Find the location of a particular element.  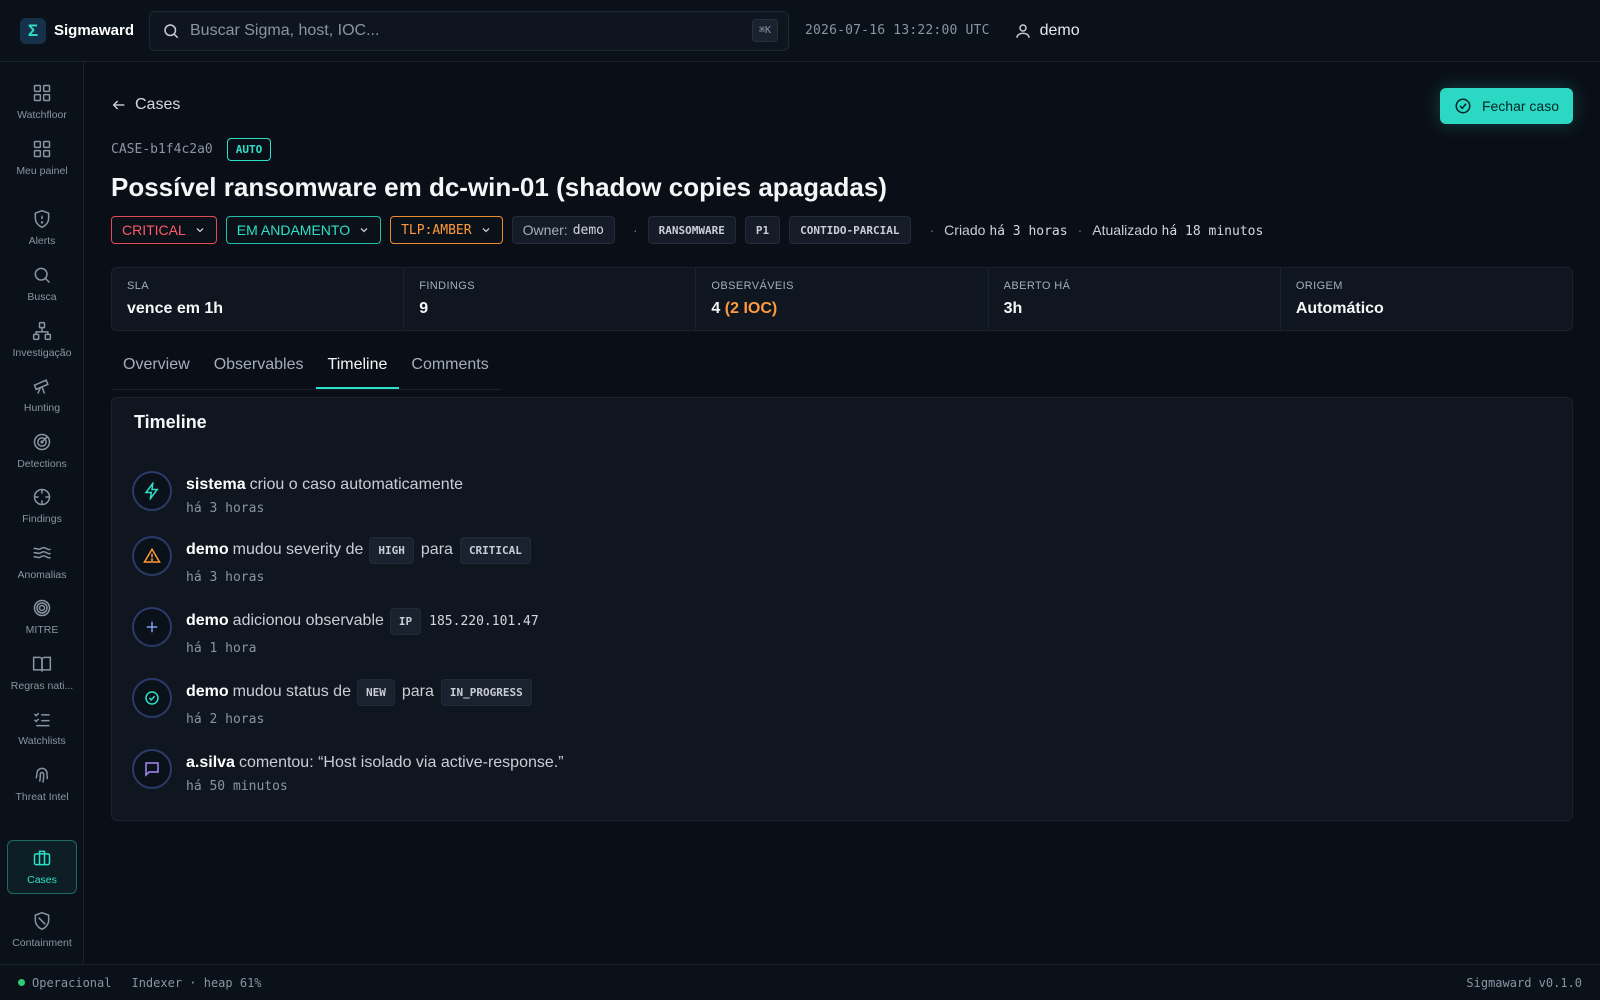

stat-sla: SLA vence em 1h is located at coordinates (258, 299).